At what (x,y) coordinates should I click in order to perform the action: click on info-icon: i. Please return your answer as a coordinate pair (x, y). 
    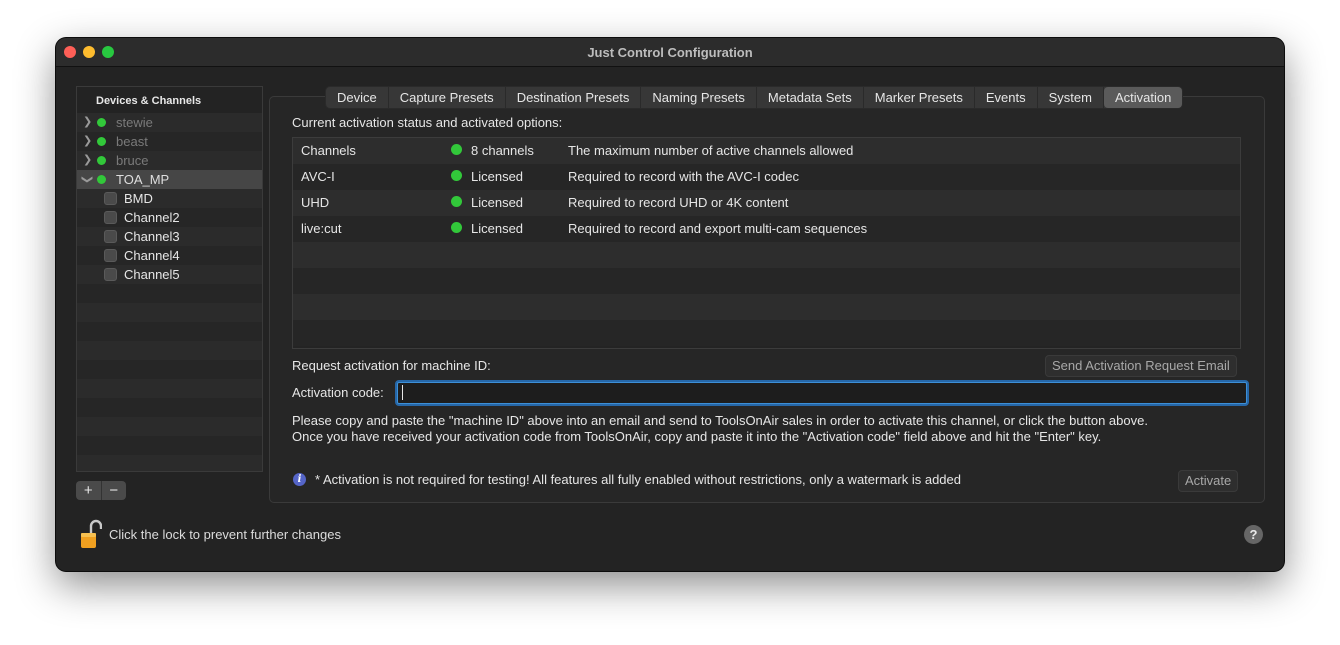
    Looking at the image, I should click on (299, 479).